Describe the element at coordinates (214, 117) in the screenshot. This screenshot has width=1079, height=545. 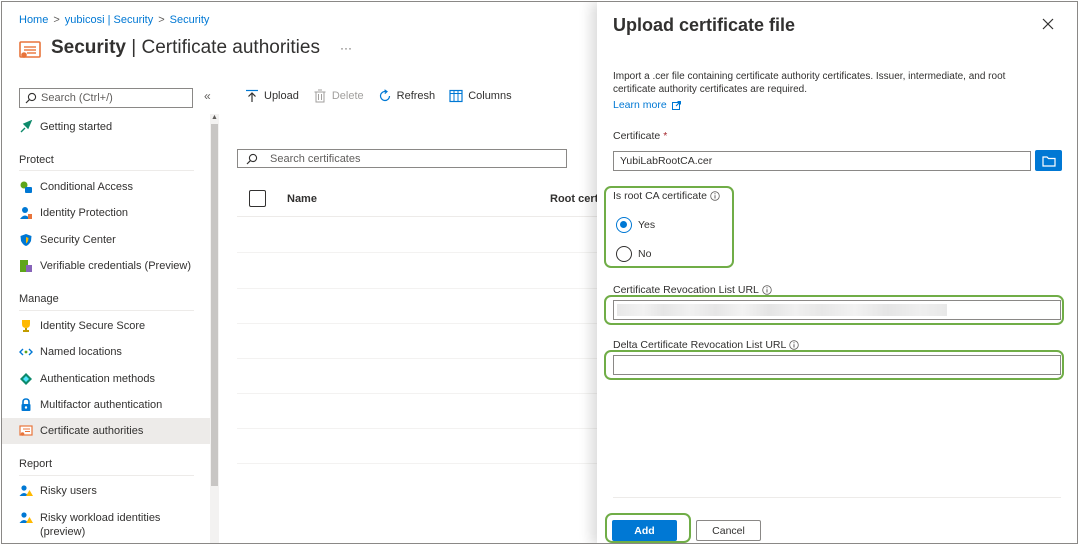
I see `scroll-up-icon: ▲` at that location.